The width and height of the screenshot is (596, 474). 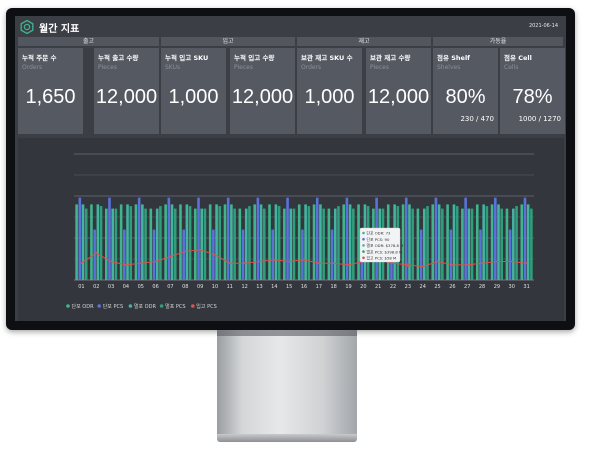 What do you see at coordinates (543, 26) in the screenshot?
I see `date-label: 2021-06-14` at bounding box center [543, 26].